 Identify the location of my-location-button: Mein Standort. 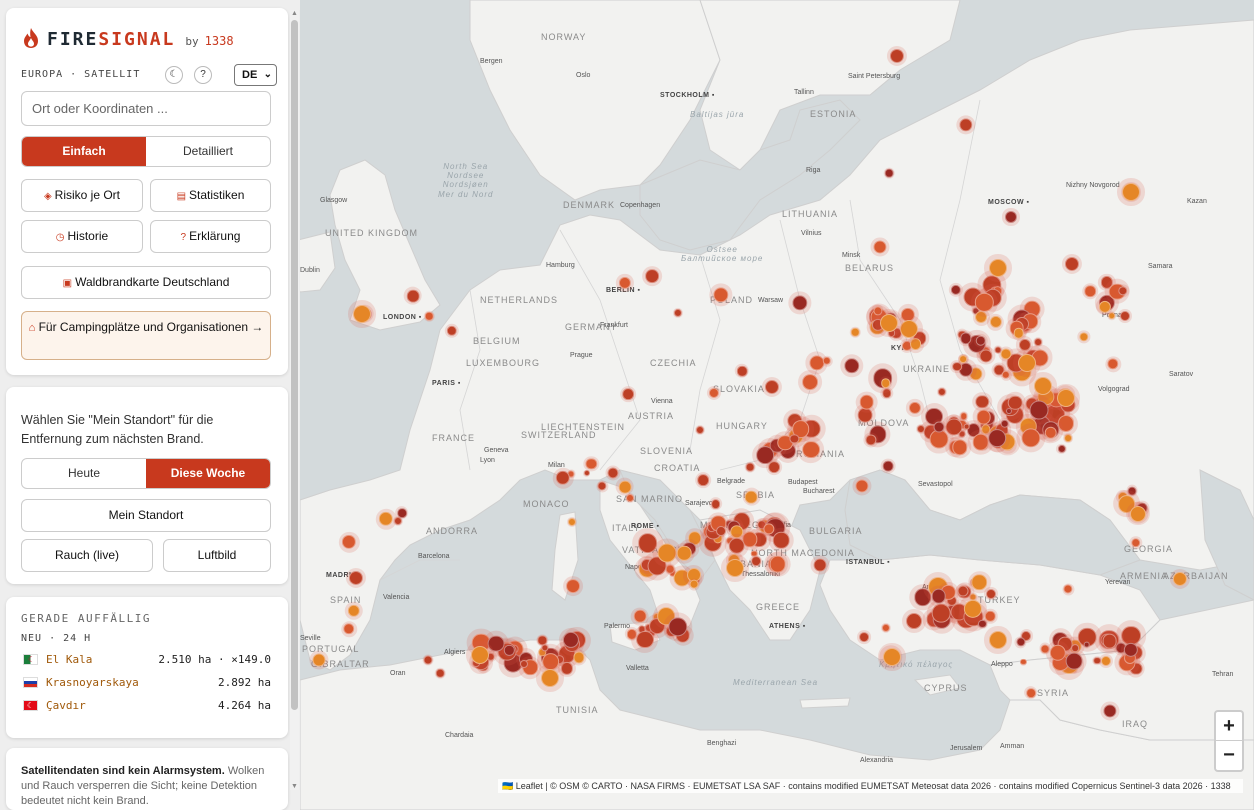
(146, 515).